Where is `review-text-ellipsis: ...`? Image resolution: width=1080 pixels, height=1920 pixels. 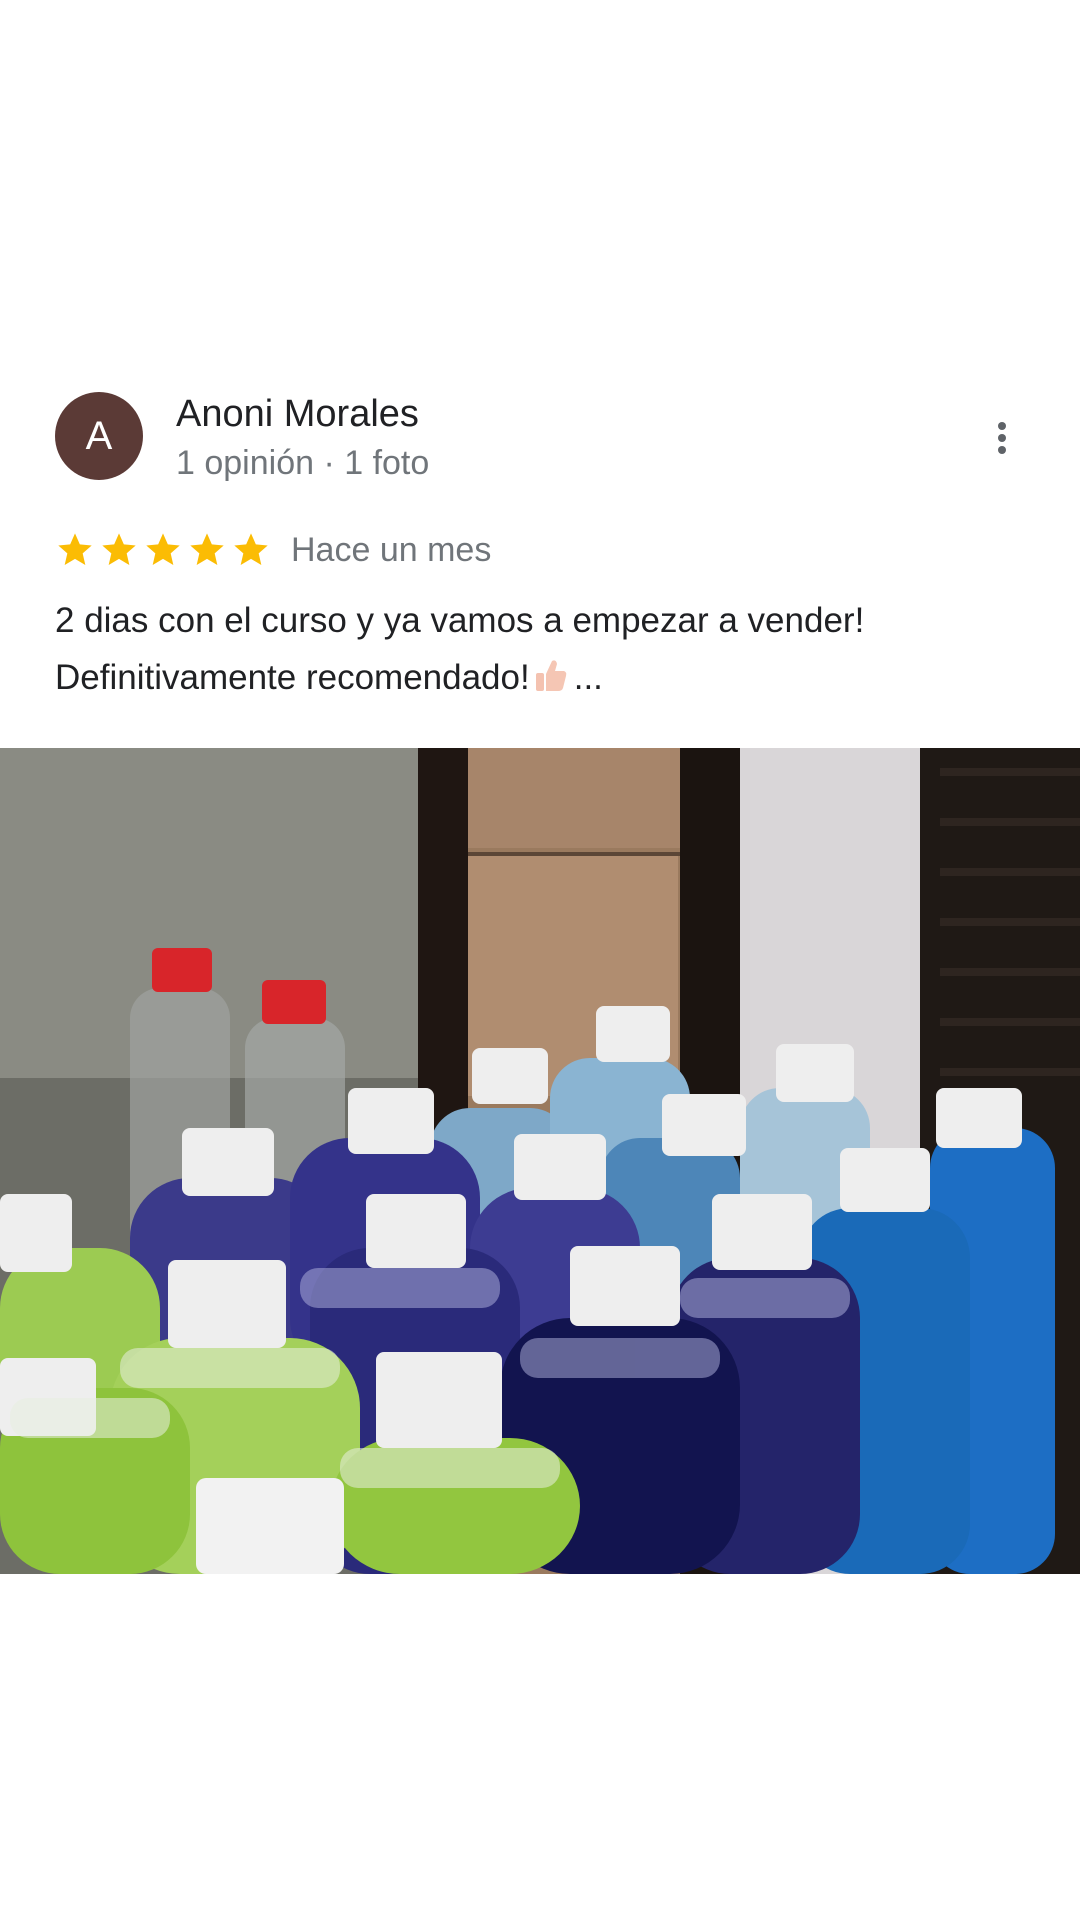
review-text-ellipsis: ... is located at coordinates (588, 677).